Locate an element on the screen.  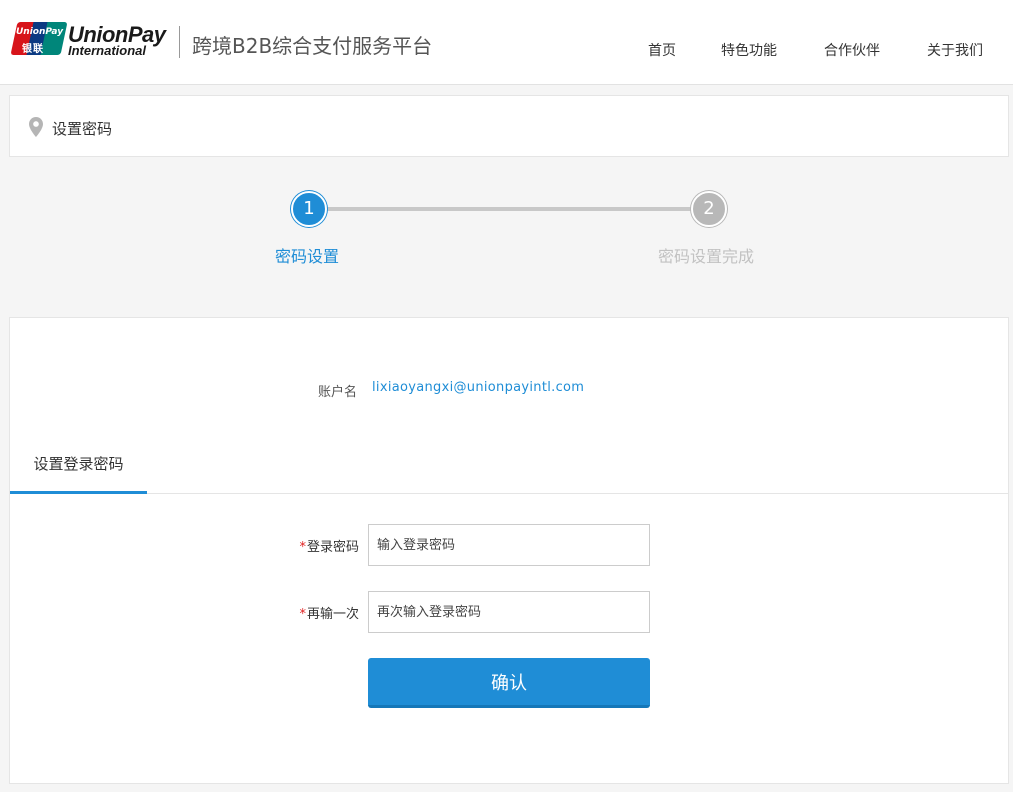
tab-bar: 设置登录密码 is located at coordinates (509, 470).